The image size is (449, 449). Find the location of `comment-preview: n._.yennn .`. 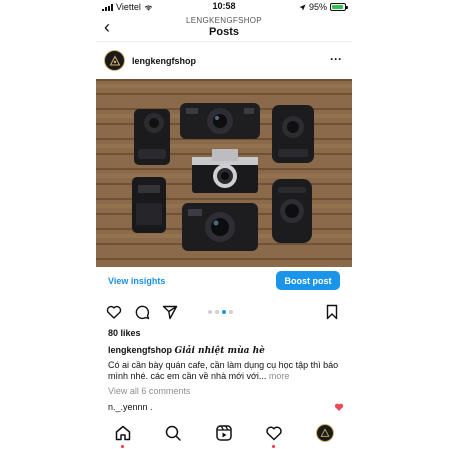

comment-preview: n._.yennn . is located at coordinates (226, 407).